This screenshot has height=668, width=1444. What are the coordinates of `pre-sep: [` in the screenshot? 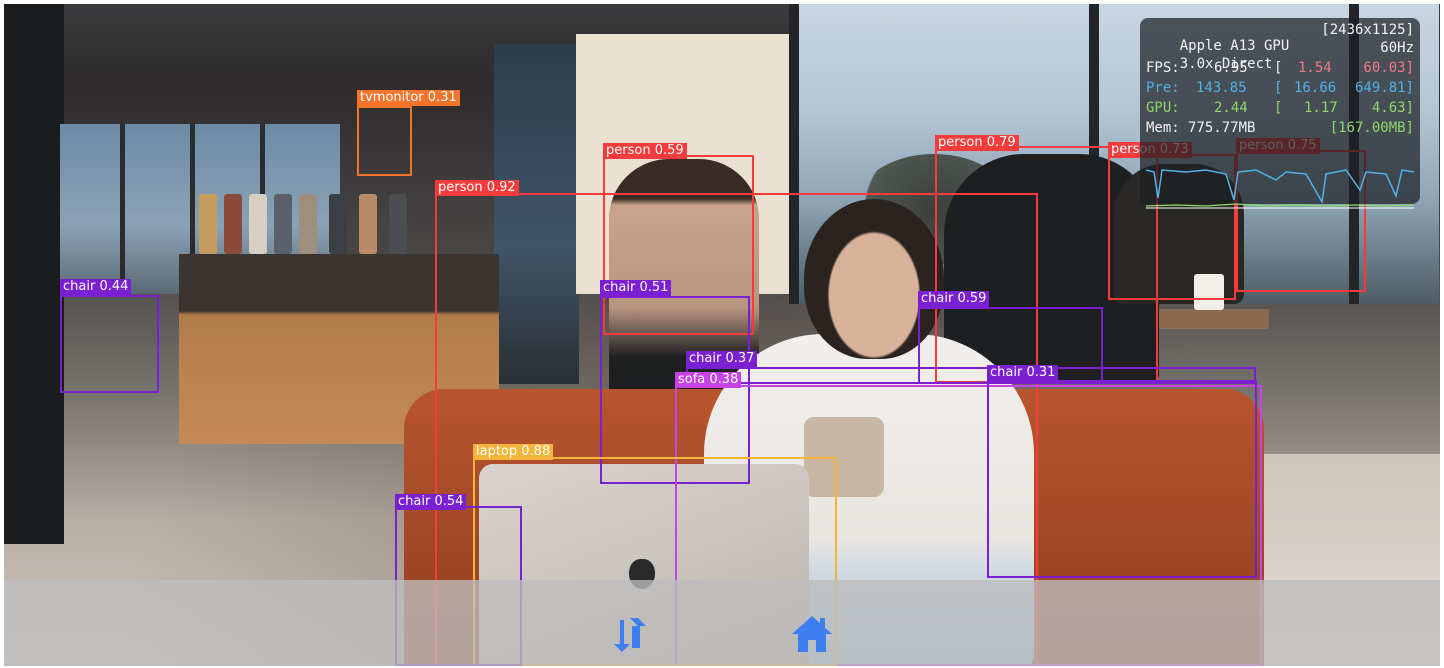 It's located at (1278, 88).